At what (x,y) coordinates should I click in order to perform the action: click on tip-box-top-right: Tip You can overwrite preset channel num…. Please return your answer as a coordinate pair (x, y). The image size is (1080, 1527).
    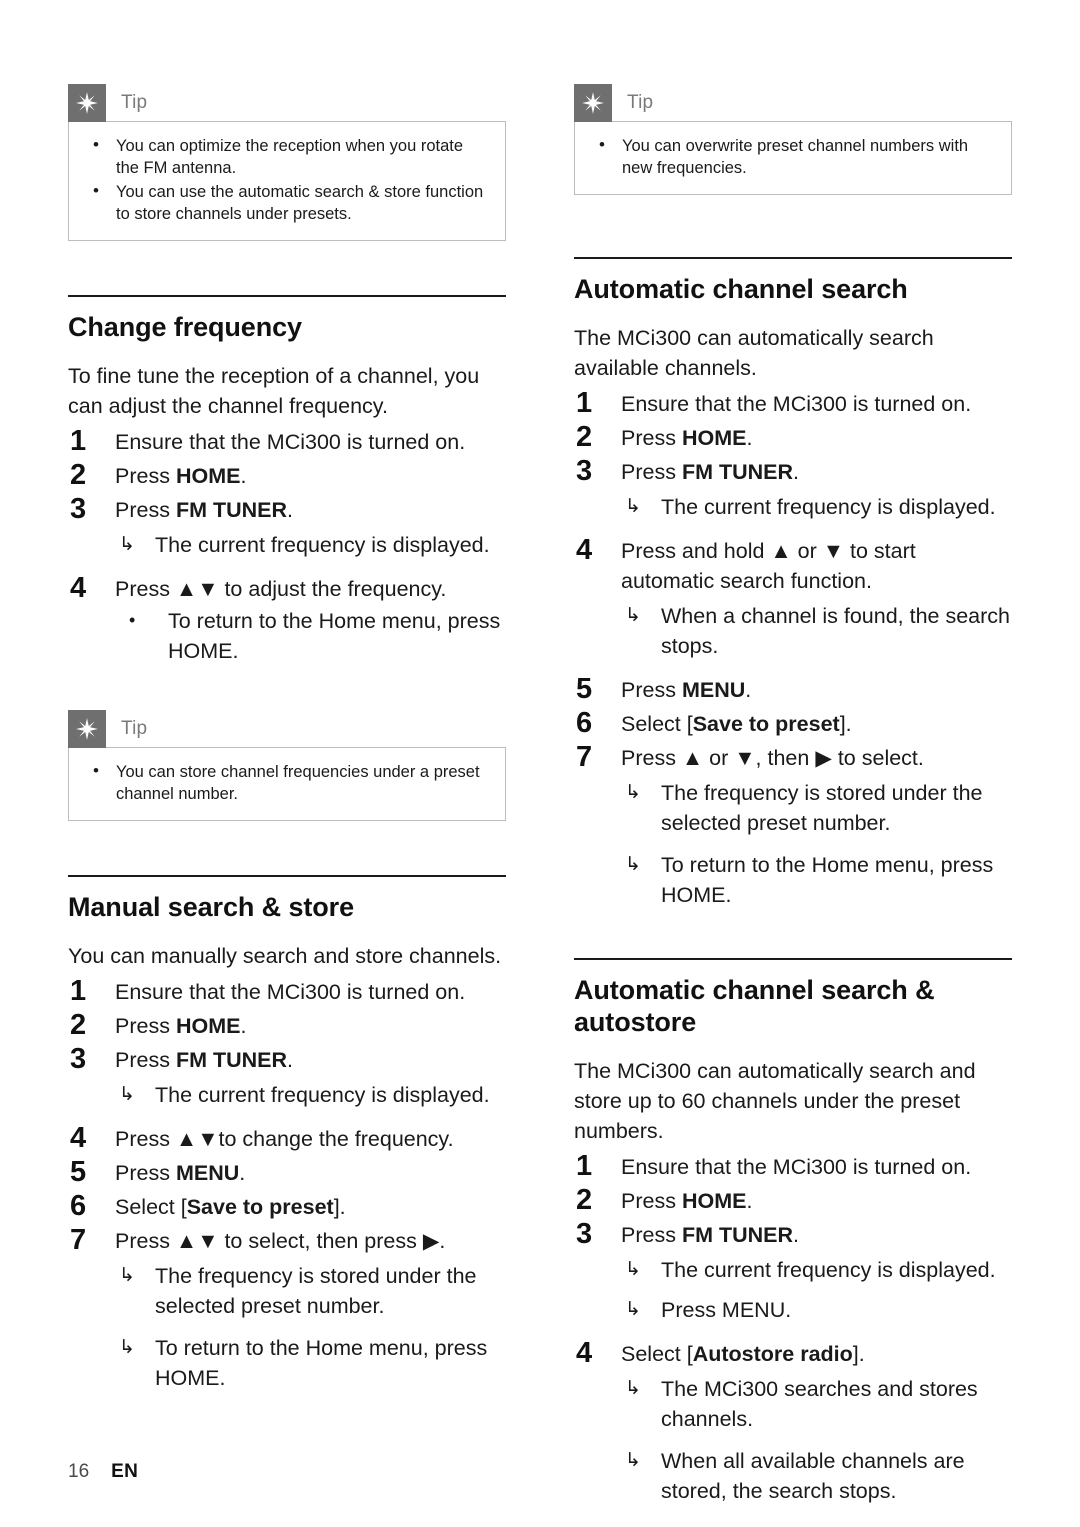
    Looking at the image, I should click on (793, 139).